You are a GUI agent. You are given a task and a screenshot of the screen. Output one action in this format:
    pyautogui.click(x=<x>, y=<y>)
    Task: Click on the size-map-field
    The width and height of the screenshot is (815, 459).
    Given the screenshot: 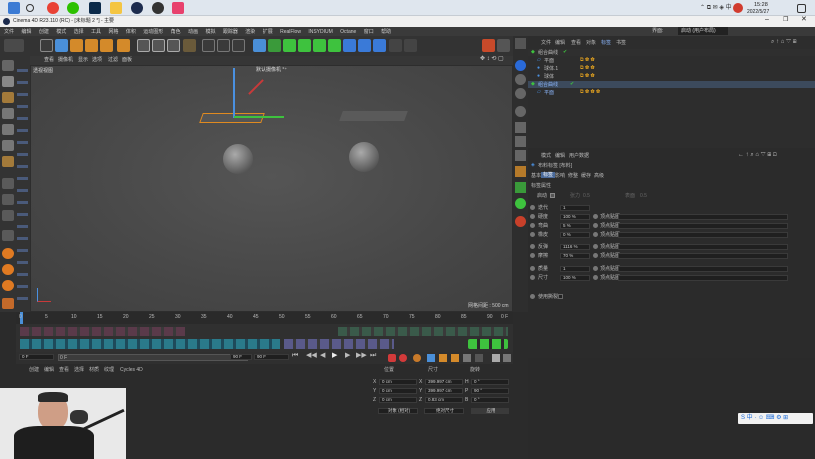 What is the action you would take?
    pyautogui.click(x=703, y=278)
    